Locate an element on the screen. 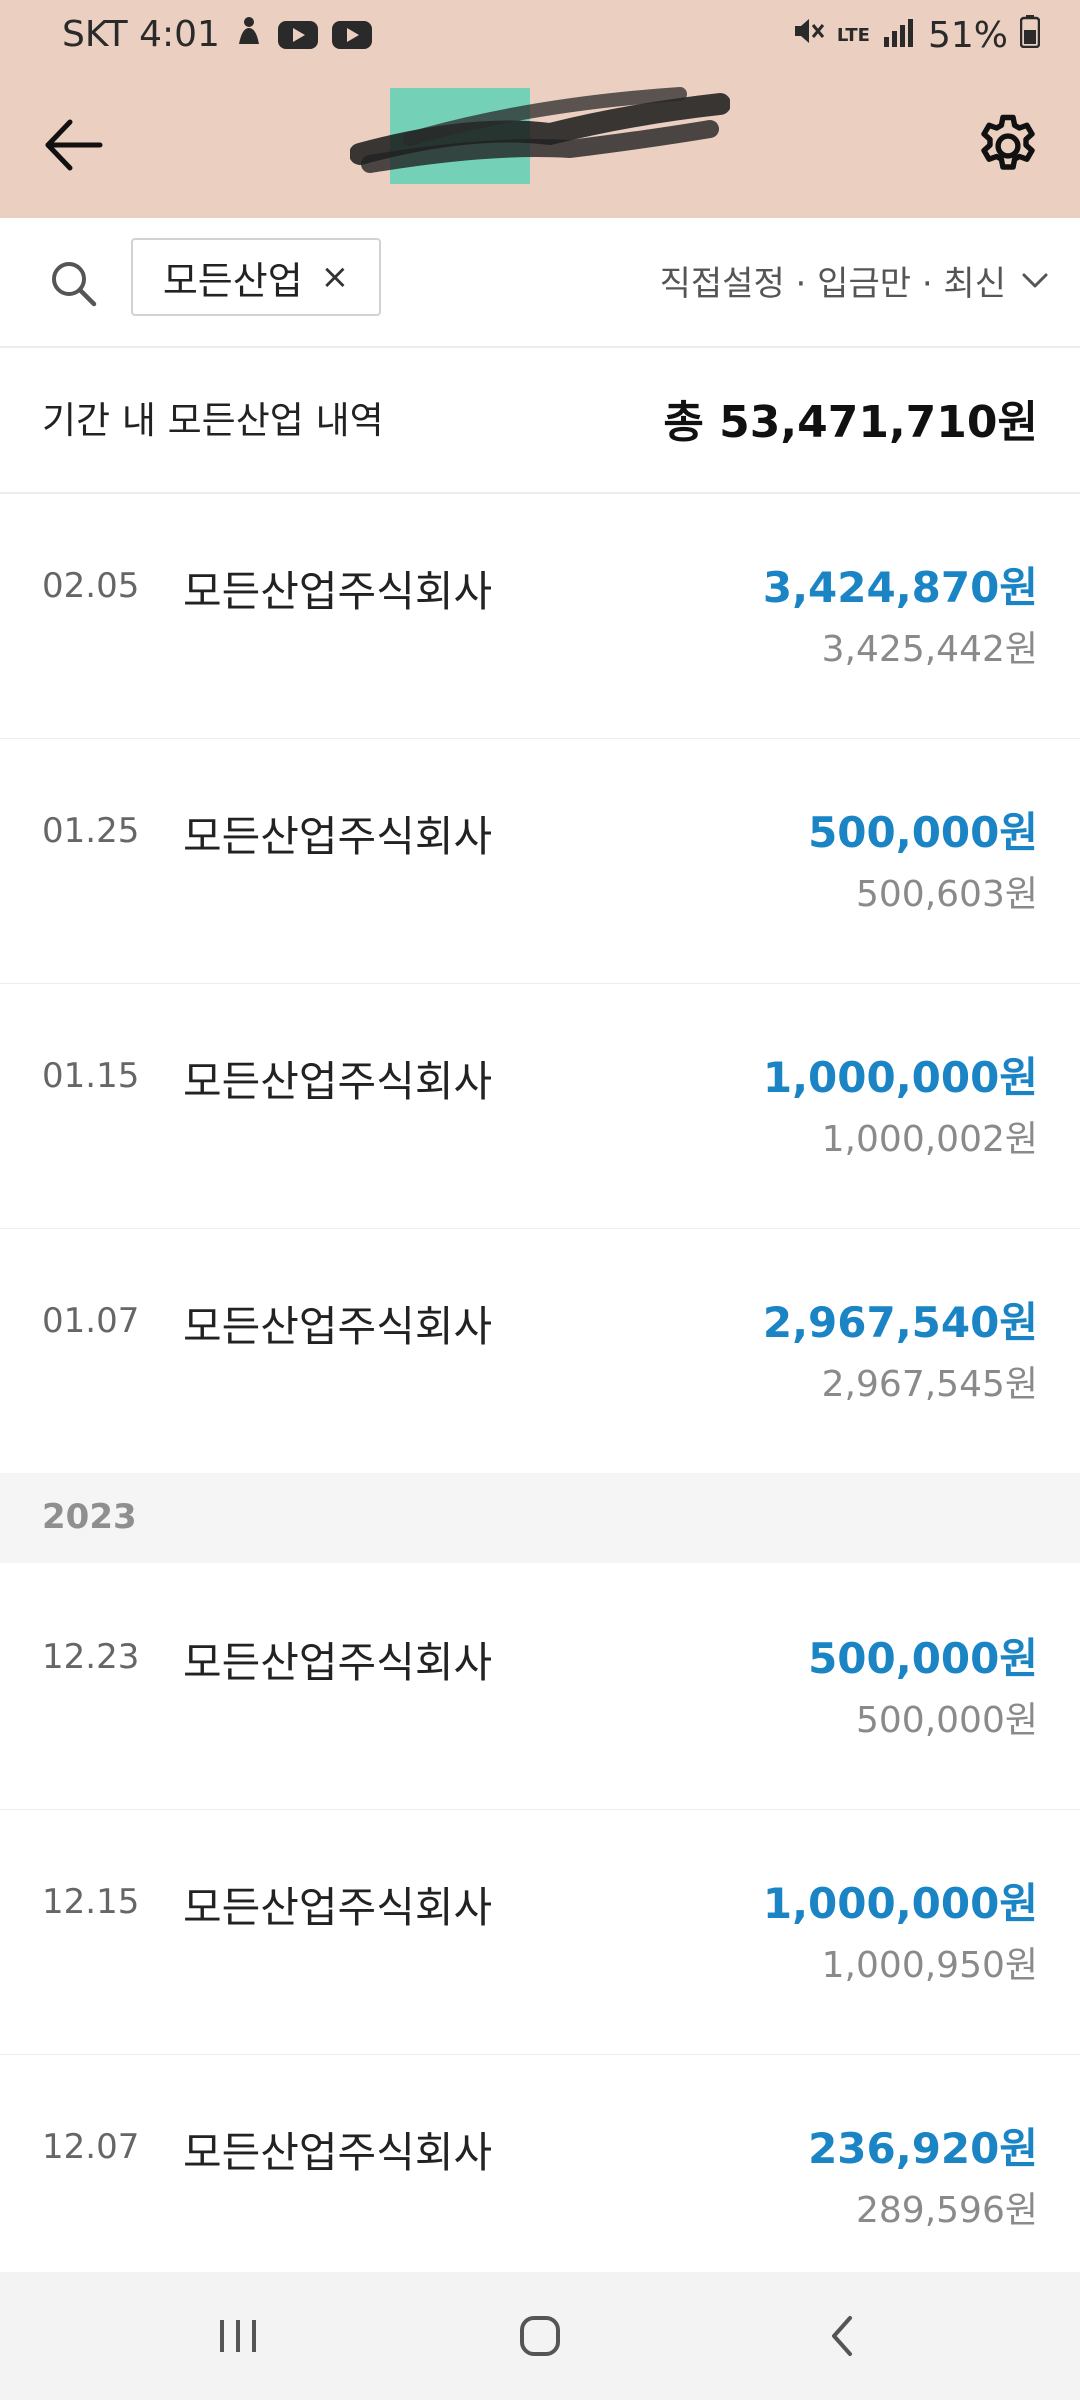 The width and height of the screenshot is (1080, 2400). home-button is located at coordinates (540, 2336).